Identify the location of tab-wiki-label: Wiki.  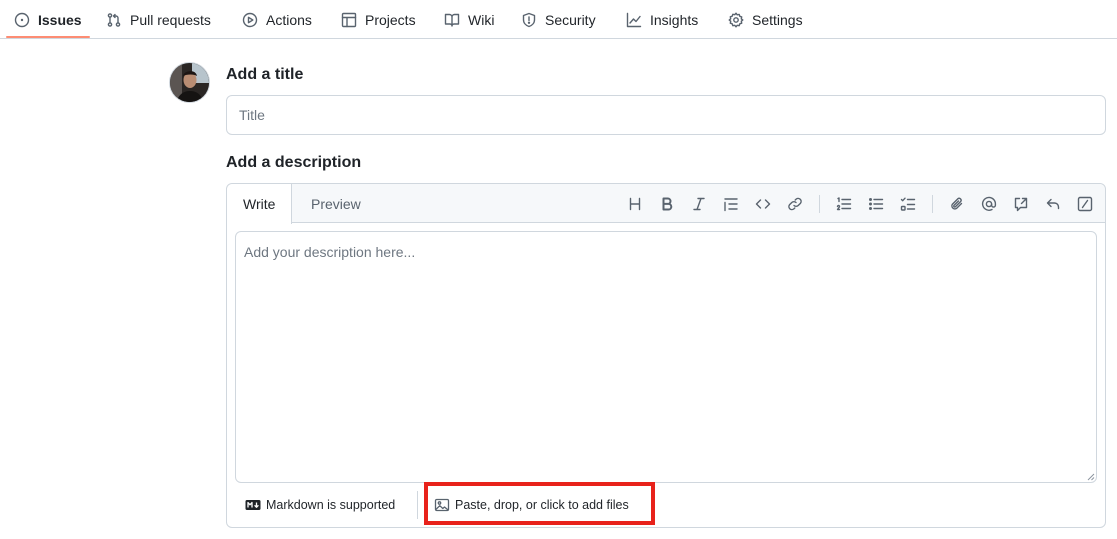
(481, 19).